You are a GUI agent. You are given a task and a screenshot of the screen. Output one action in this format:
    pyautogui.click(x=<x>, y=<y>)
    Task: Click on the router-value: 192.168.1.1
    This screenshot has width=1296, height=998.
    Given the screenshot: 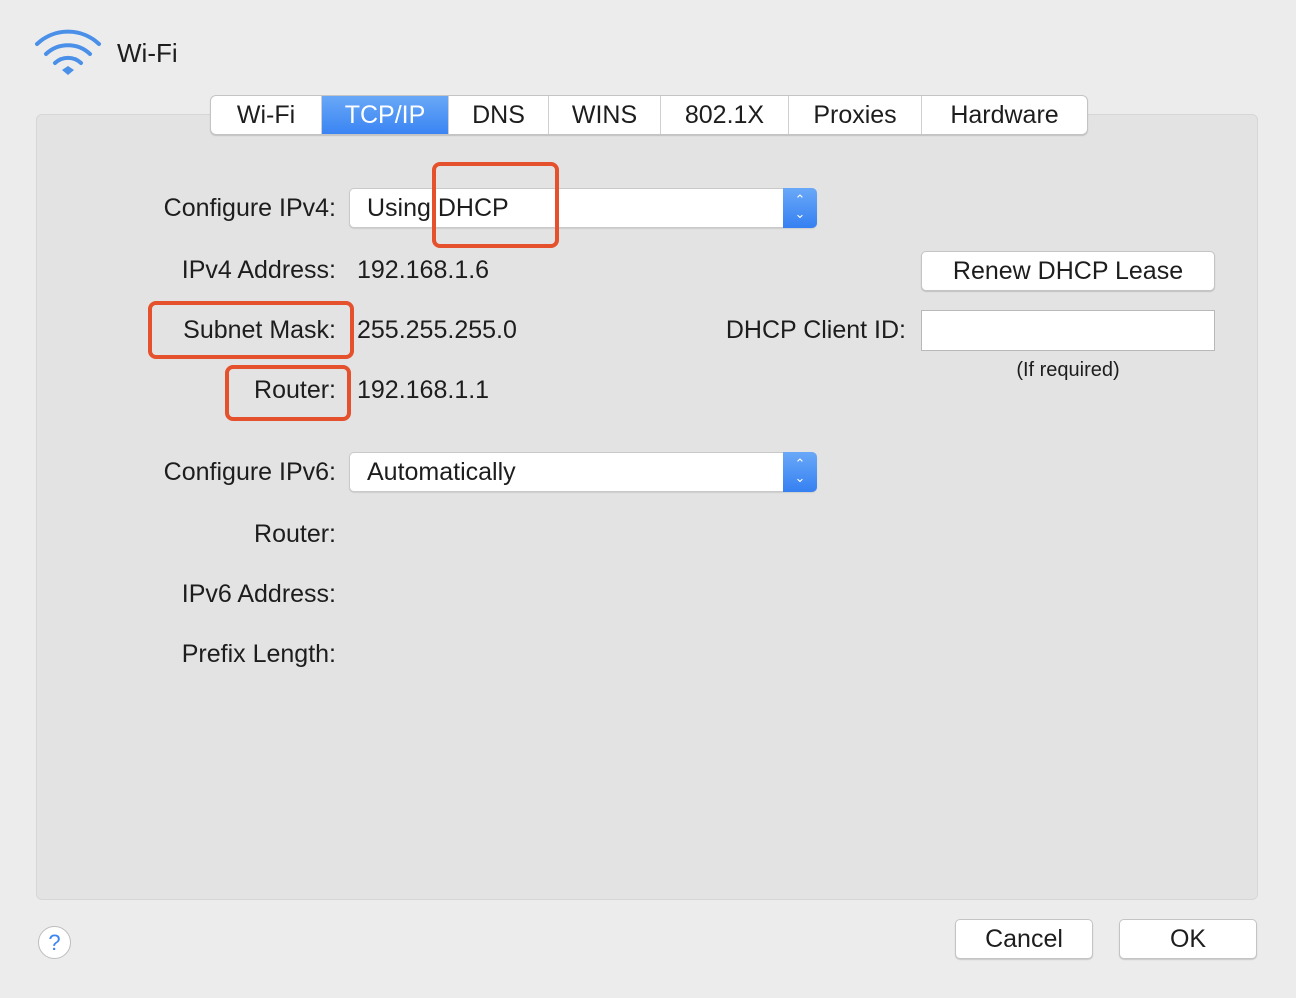 What is the action you would take?
    pyautogui.click(x=423, y=390)
    